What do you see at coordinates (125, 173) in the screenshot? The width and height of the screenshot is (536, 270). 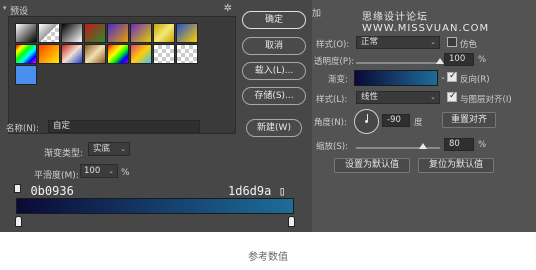 I see `smoothness-unit: %` at bounding box center [125, 173].